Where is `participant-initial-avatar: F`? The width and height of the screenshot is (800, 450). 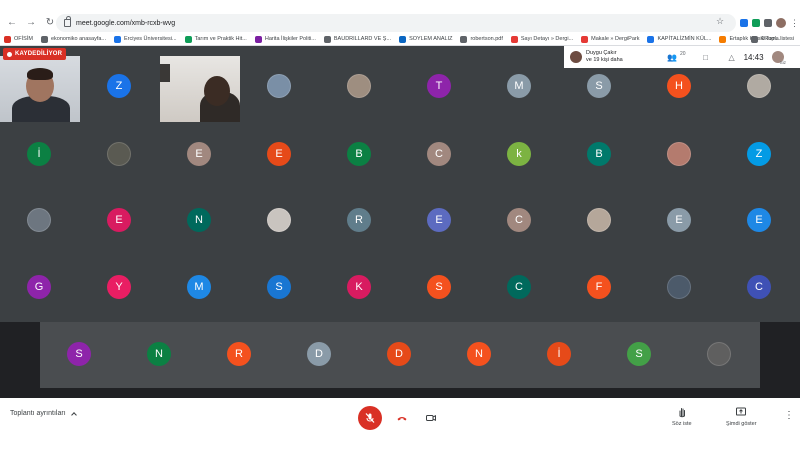
participant-initial-avatar: F is located at coordinates (599, 287).